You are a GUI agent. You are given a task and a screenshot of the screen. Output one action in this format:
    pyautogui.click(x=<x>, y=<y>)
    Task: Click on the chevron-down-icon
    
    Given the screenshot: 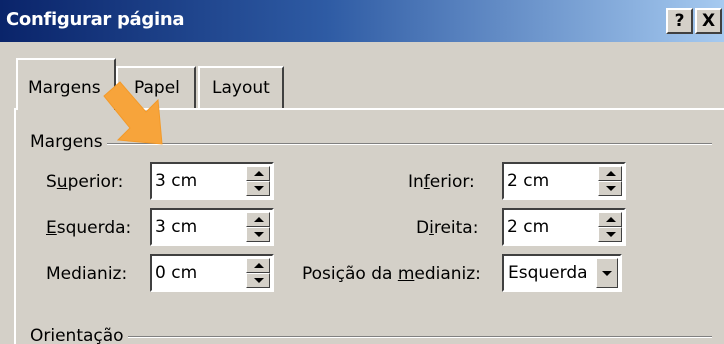 What is the action you would take?
    pyautogui.click(x=607, y=273)
    